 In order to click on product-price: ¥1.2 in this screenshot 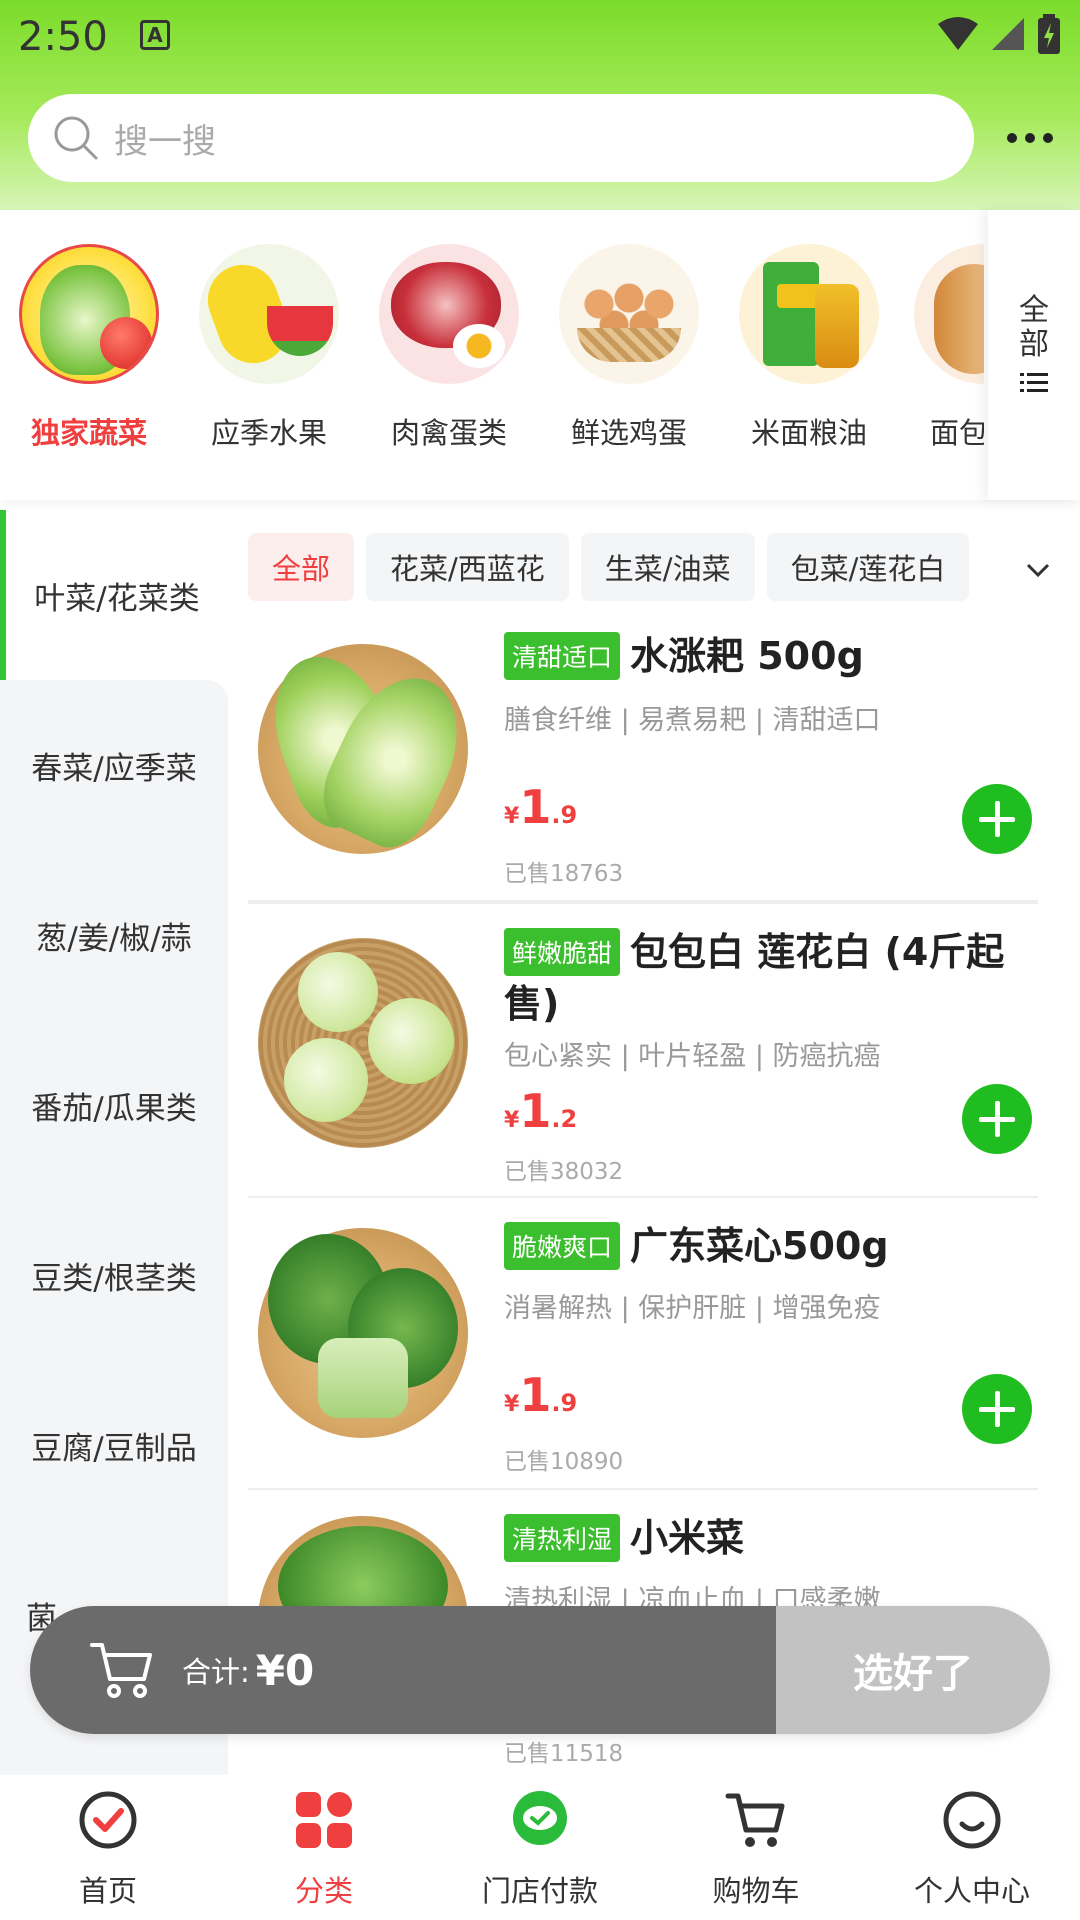, I will do `click(540, 1111)`.